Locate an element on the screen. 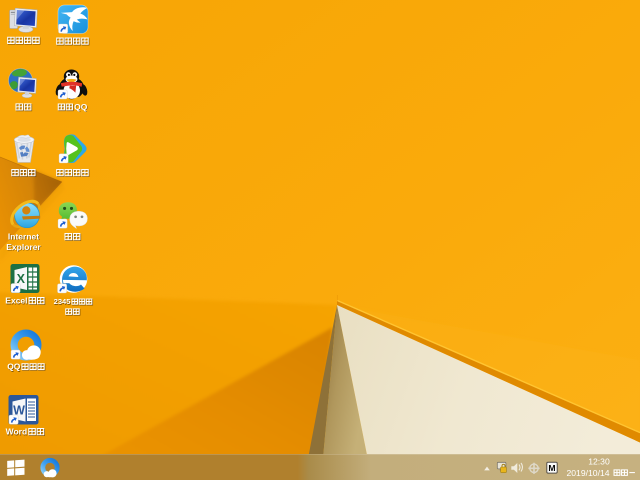 Image resolution: width=640 pixels, height=480 pixels. svg-text: Word is located at coordinates (17, 432).